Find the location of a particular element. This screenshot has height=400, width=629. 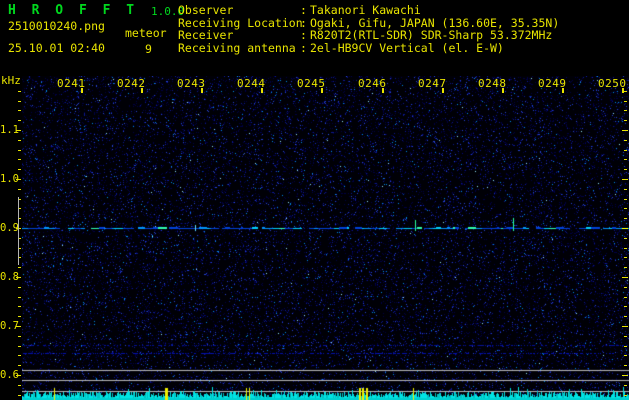

freq-tick-label: 0.9 is located at coordinates (9, 228).